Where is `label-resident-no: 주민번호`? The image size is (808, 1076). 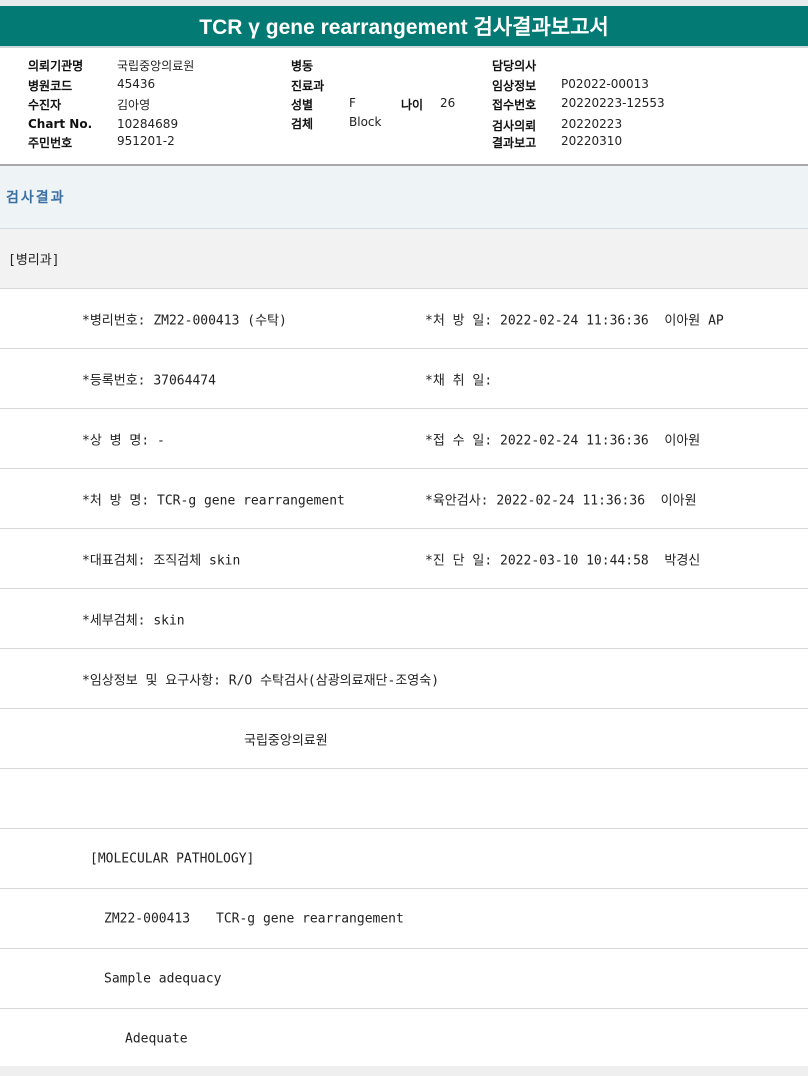
label-resident-no: 주민번호 is located at coordinates (50, 143).